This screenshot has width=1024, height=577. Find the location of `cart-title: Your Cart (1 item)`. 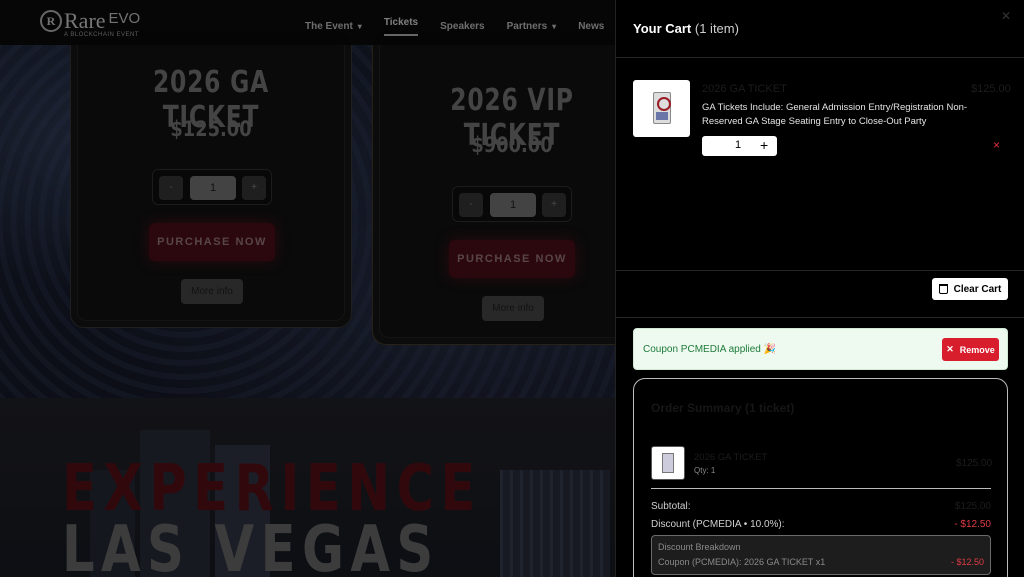

cart-title: Your Cart (1 item) is located at coordinates (686, 28).